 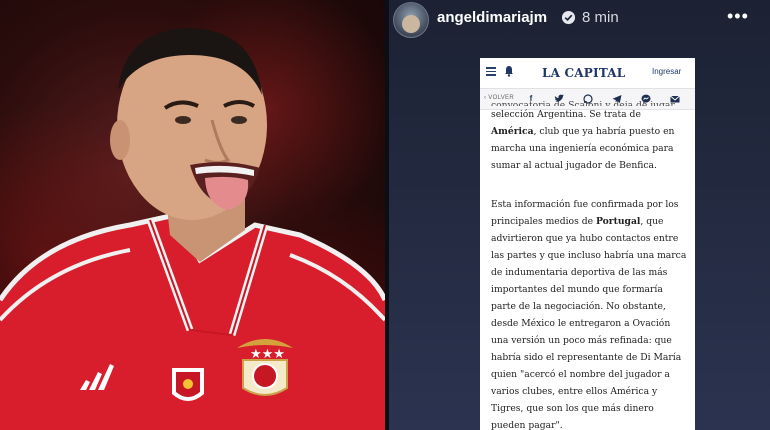 What do you see at coordinates (568, 17) in the screenshot?
I see `verified-badge-icon` at bounding box center [568, 17].